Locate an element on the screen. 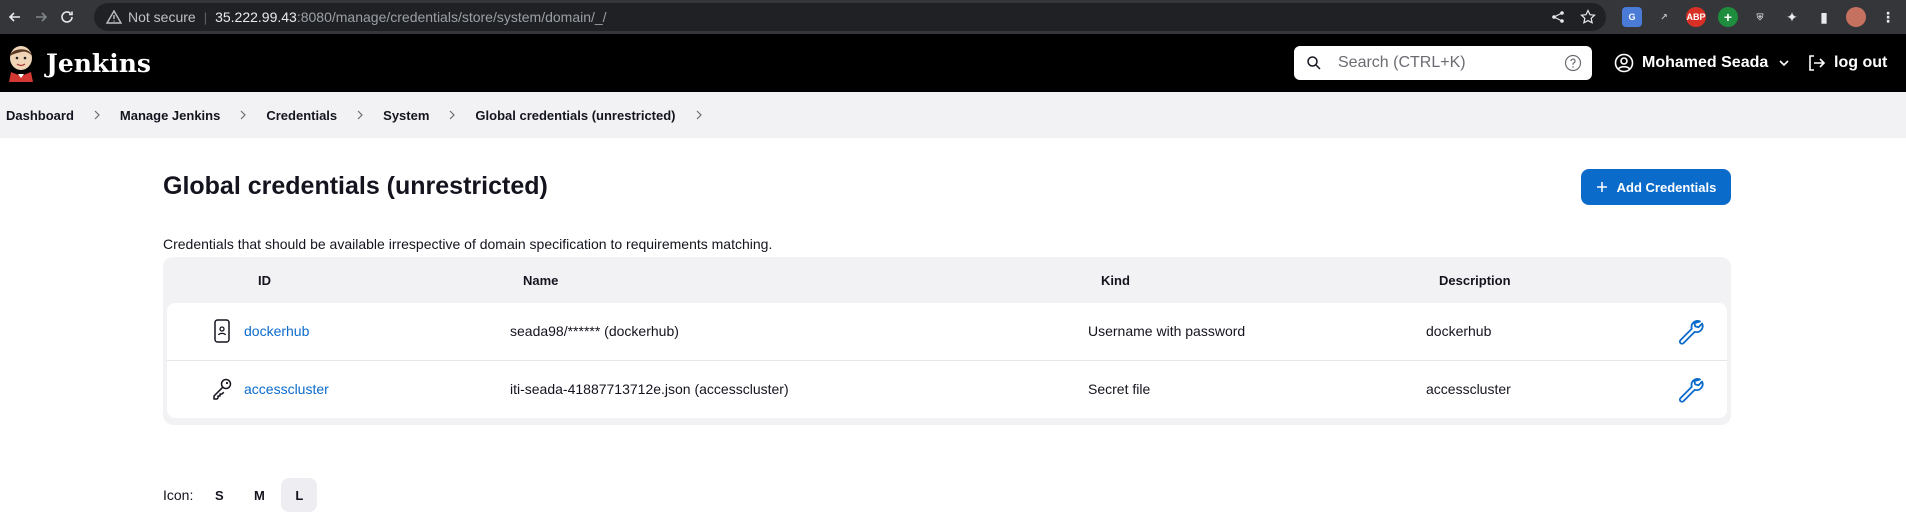  back-arrow-icon is located at coordinates (14, 17).